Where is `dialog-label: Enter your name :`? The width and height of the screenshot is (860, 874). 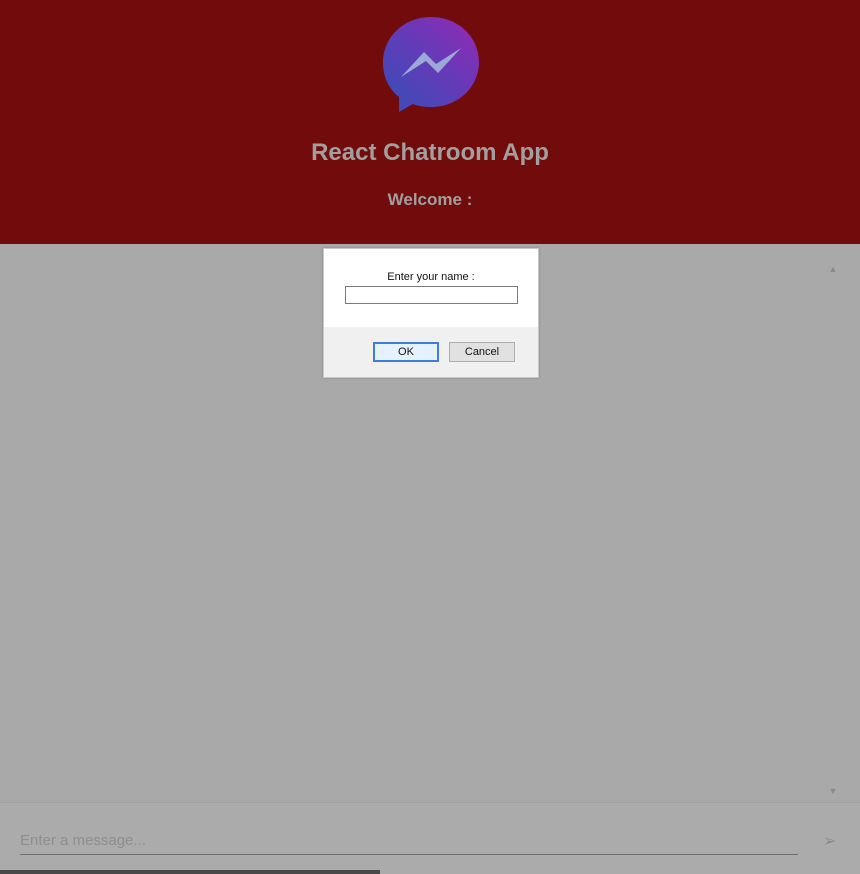
dialog-label: Enter your name : is located at coordinates (431, 277).